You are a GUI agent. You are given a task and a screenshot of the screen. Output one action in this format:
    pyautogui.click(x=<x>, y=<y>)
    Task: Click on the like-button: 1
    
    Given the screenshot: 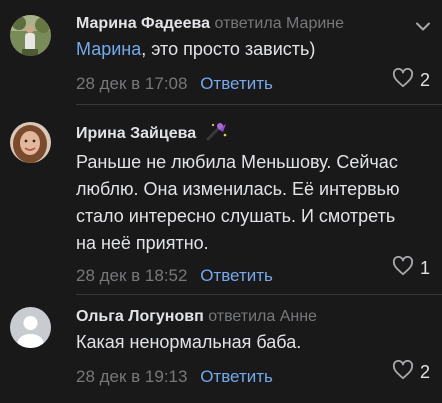 What is the action you would take?
    pyautogui.click(x=411, y=268)
    